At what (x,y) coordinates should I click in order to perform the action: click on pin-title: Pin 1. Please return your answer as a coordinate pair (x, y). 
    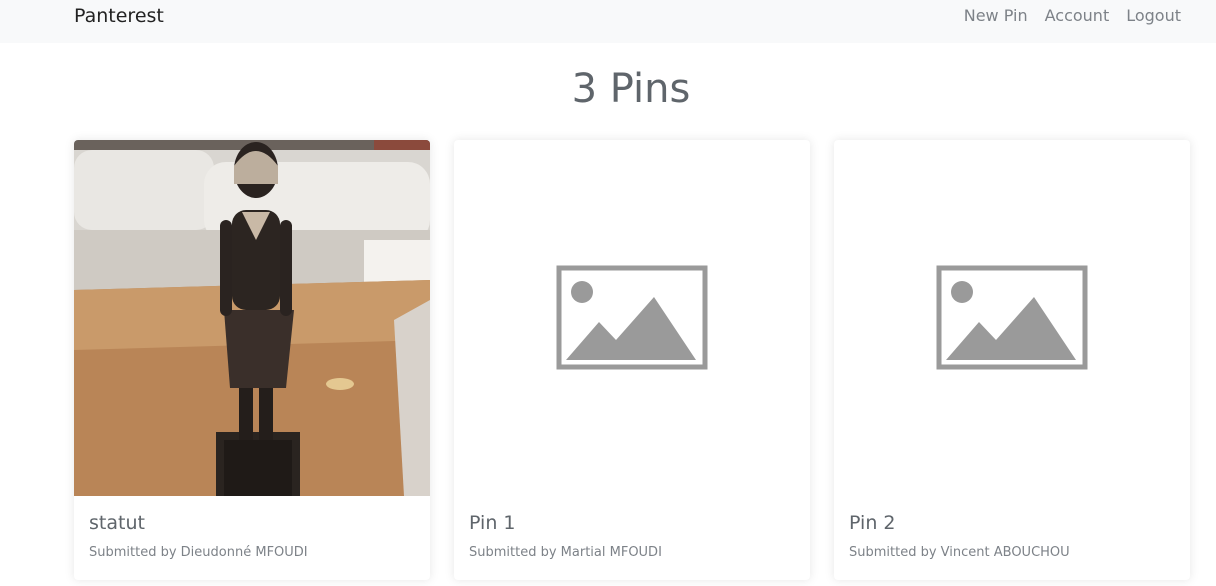
    Looking at the image, I should click on (492, 523).